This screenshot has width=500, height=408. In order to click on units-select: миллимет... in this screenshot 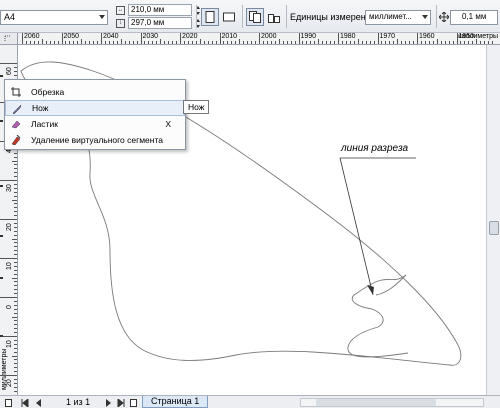, I will do `click(398, 17)`.